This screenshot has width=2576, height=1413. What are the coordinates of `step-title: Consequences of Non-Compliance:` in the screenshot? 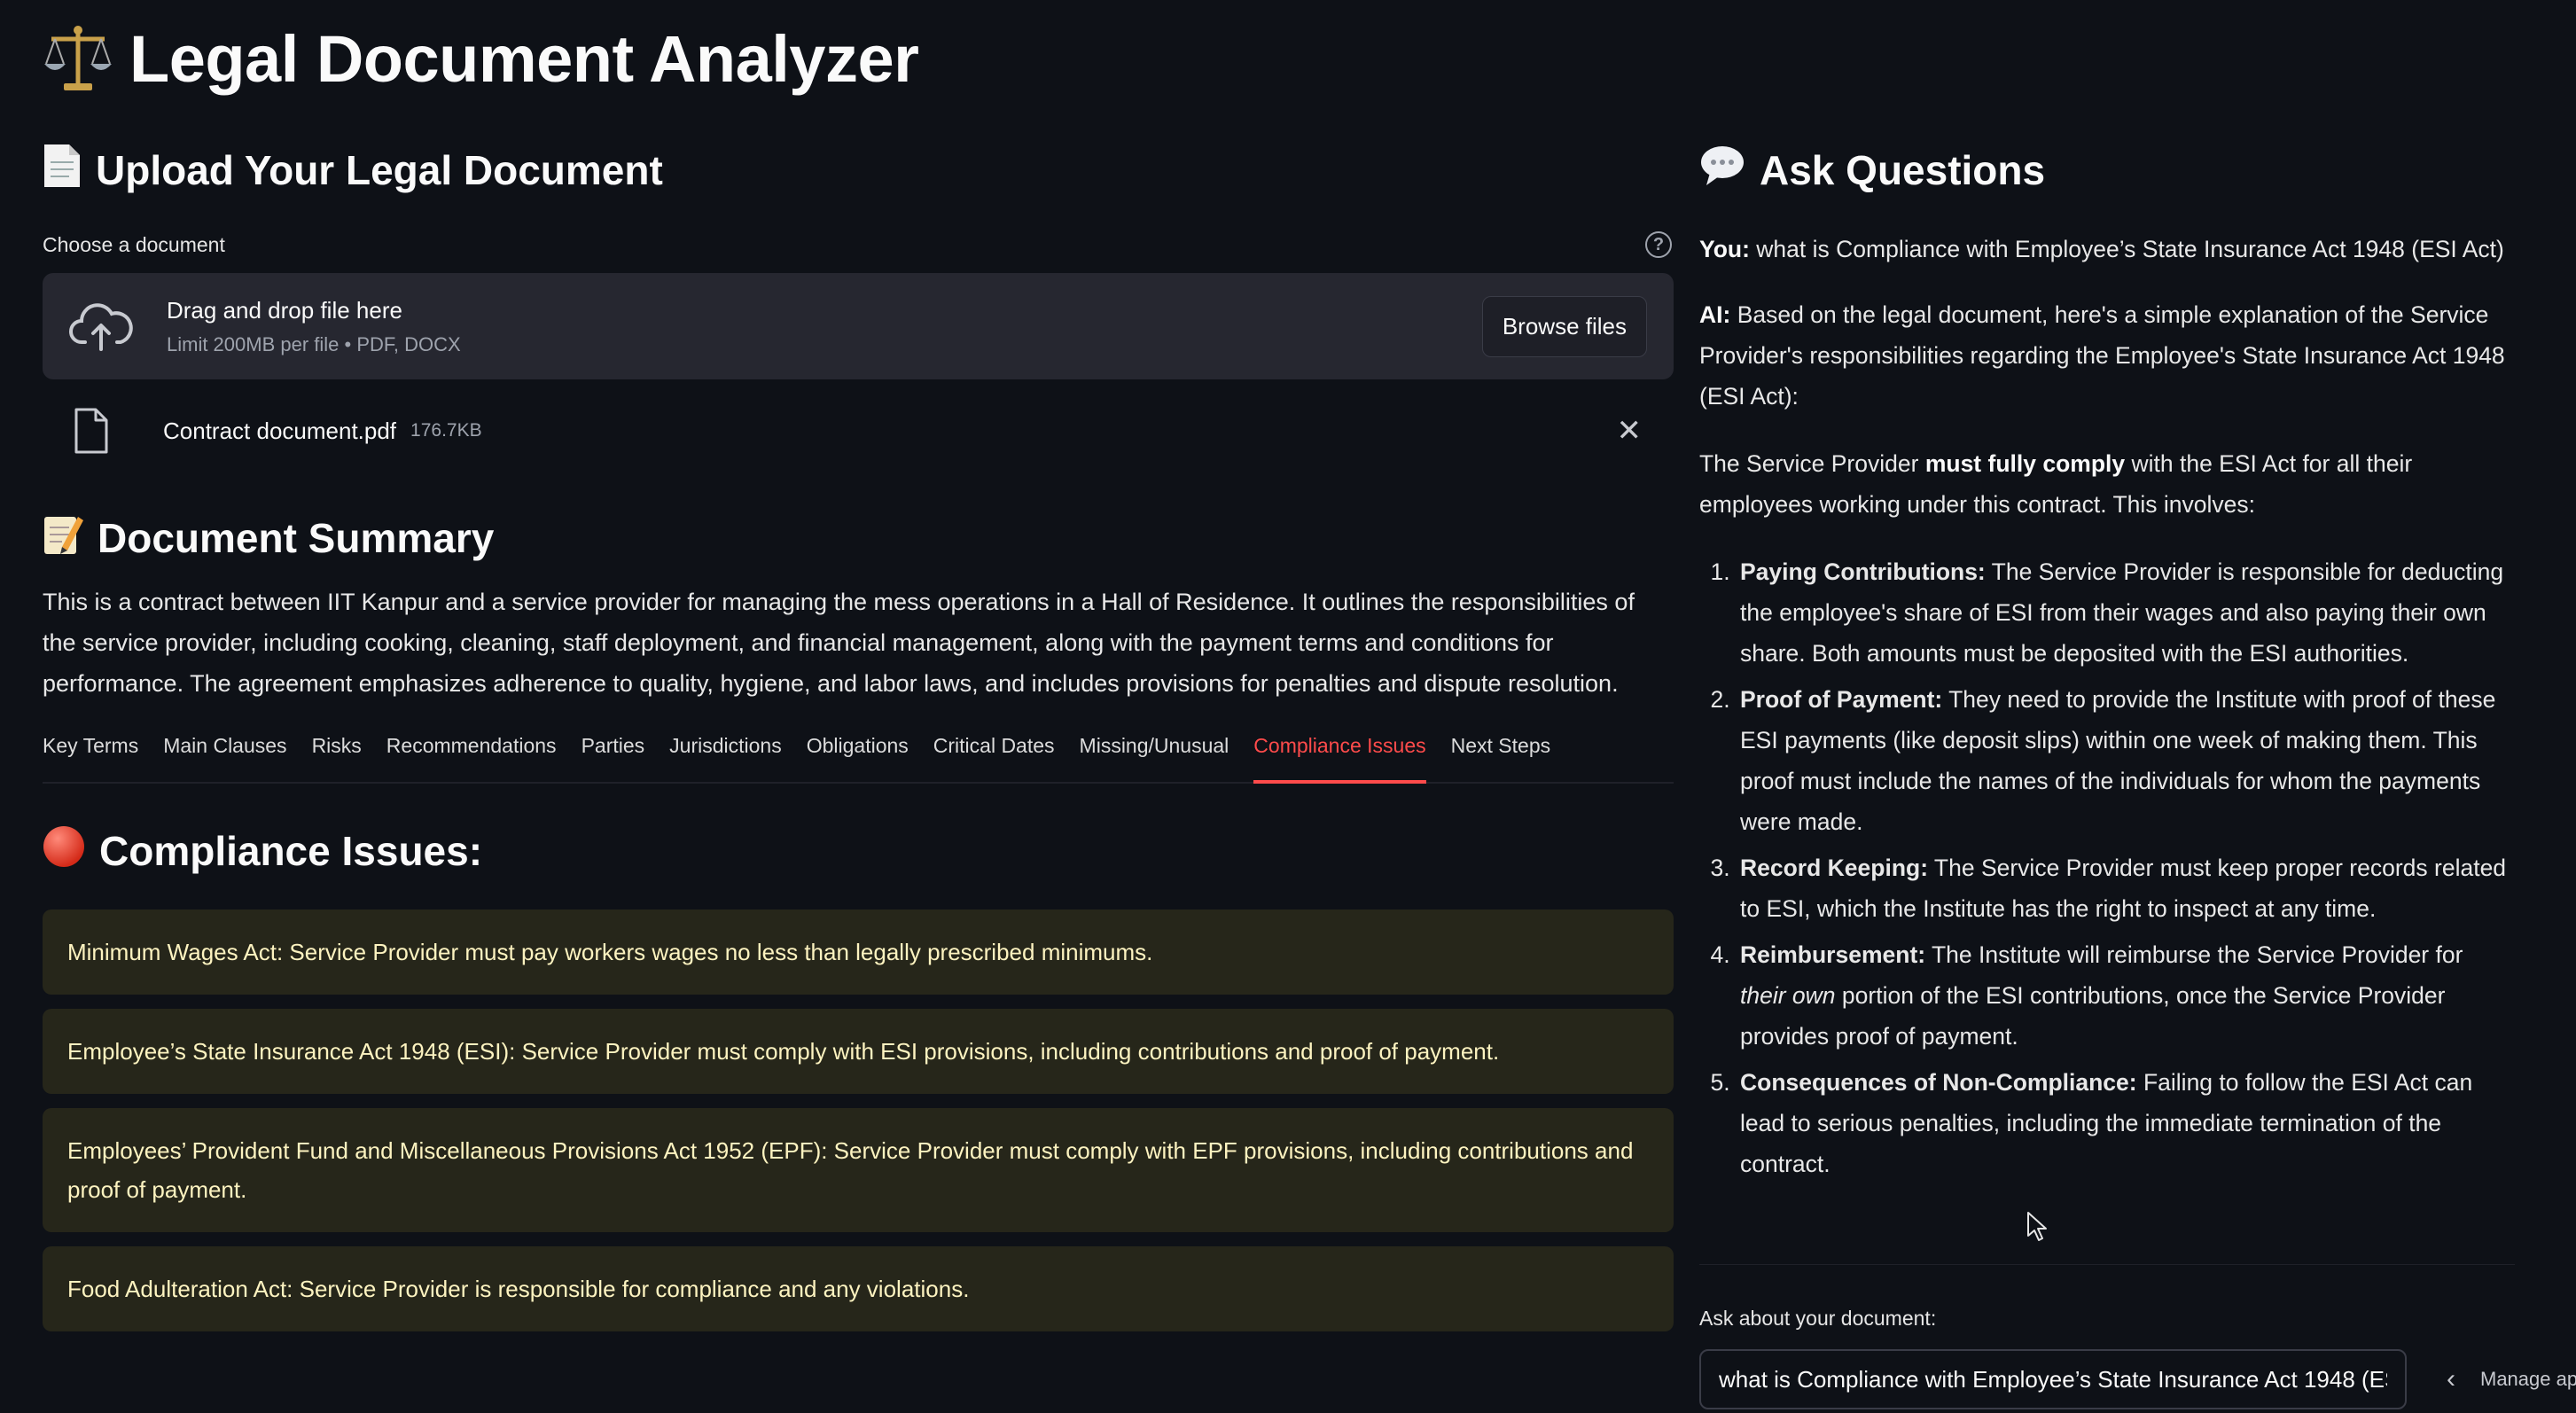 It's located at (1938, 1082).